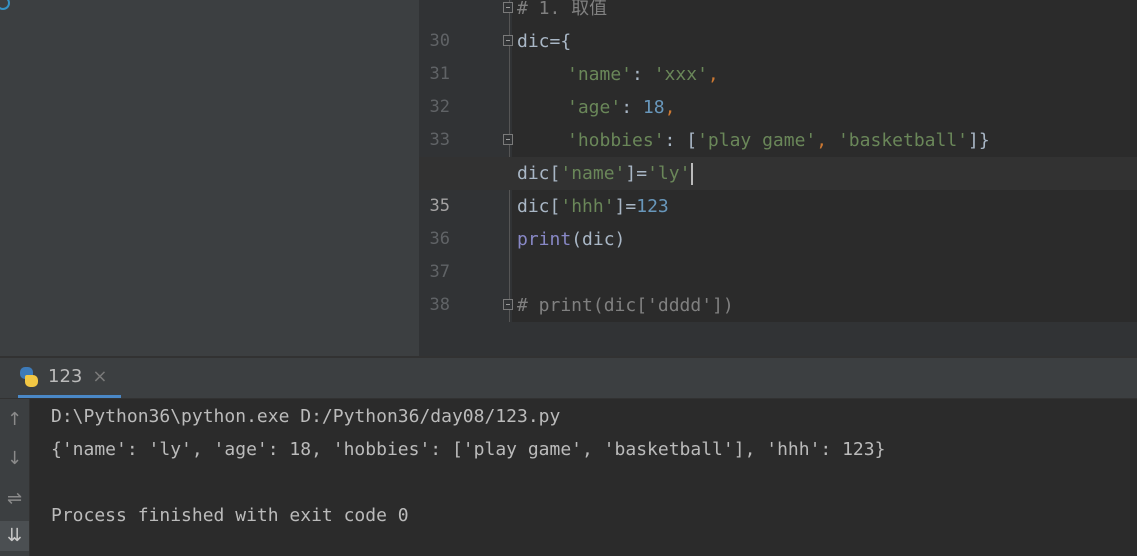 Image resolution: width=1137 pixels, height=556 pixels. What do you see at coordinates (65, 376) in the screenshot?
I see `run-tab-label: 123` at bounding box center [65, 376].